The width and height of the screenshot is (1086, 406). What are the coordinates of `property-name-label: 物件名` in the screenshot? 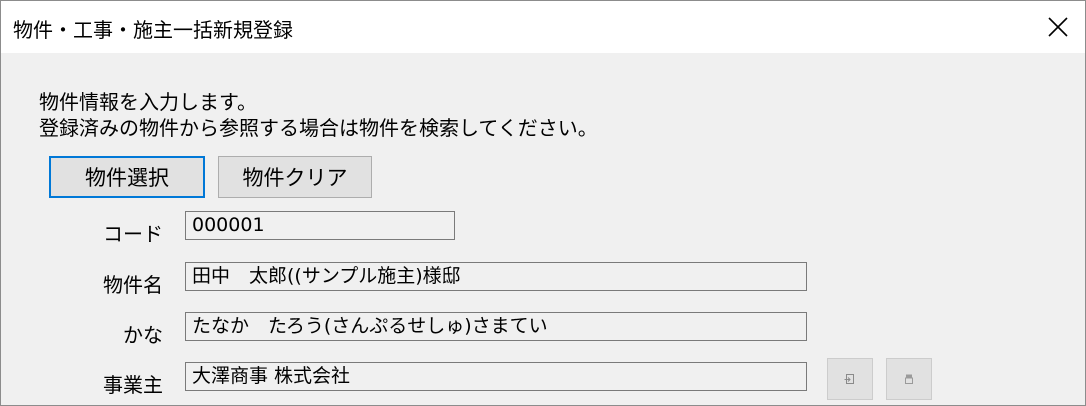 It's located at (133, 285).